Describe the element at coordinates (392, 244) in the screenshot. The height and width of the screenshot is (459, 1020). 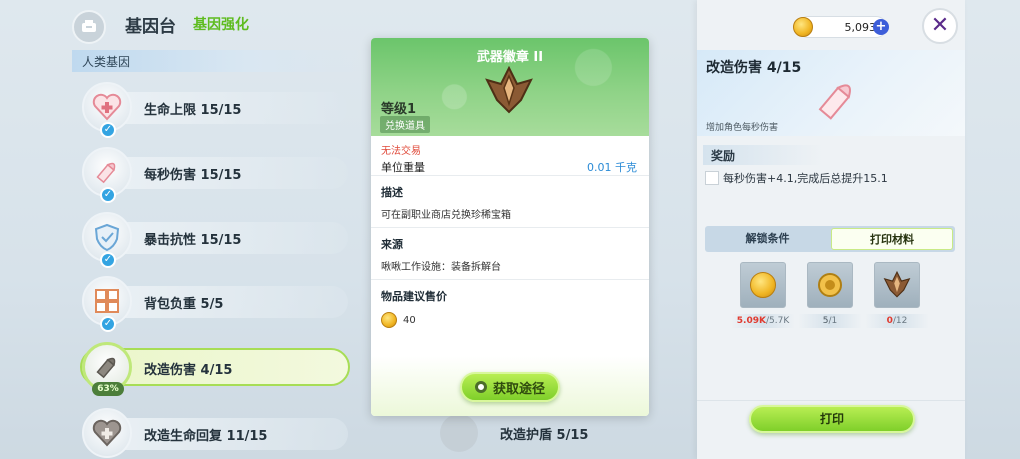
I see `source-heading: 来源` at that location.